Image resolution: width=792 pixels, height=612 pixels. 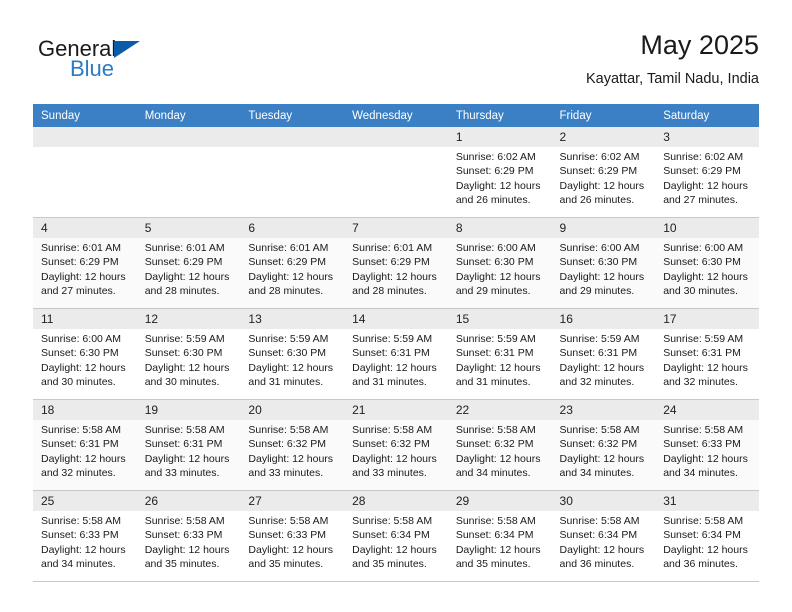 What do you see at coordinates (85, 228) in the screenshot?
I see `day-number: 4` at bounding box center [85, 228].